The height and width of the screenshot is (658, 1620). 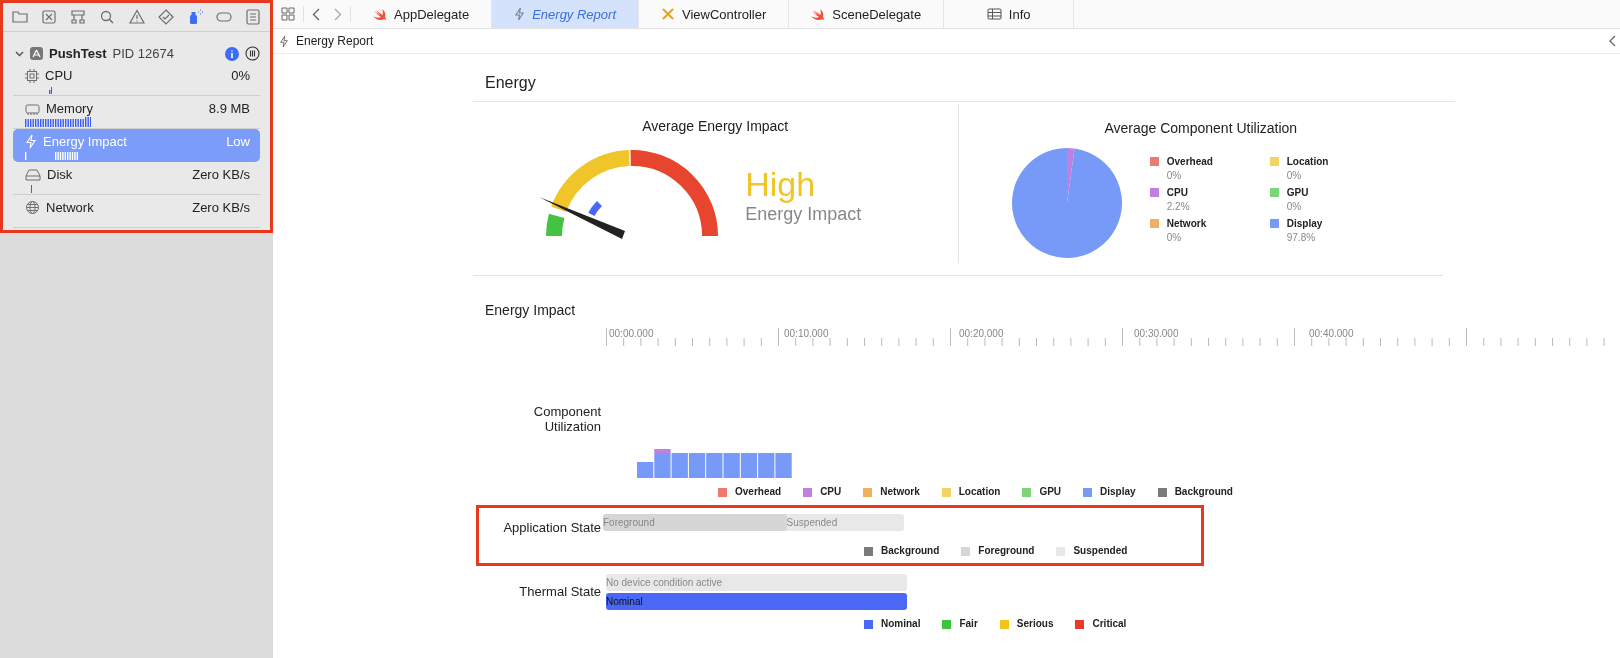 I want to click on gauge-item: Disk Zero KB/s, so click(x=136, y=178).